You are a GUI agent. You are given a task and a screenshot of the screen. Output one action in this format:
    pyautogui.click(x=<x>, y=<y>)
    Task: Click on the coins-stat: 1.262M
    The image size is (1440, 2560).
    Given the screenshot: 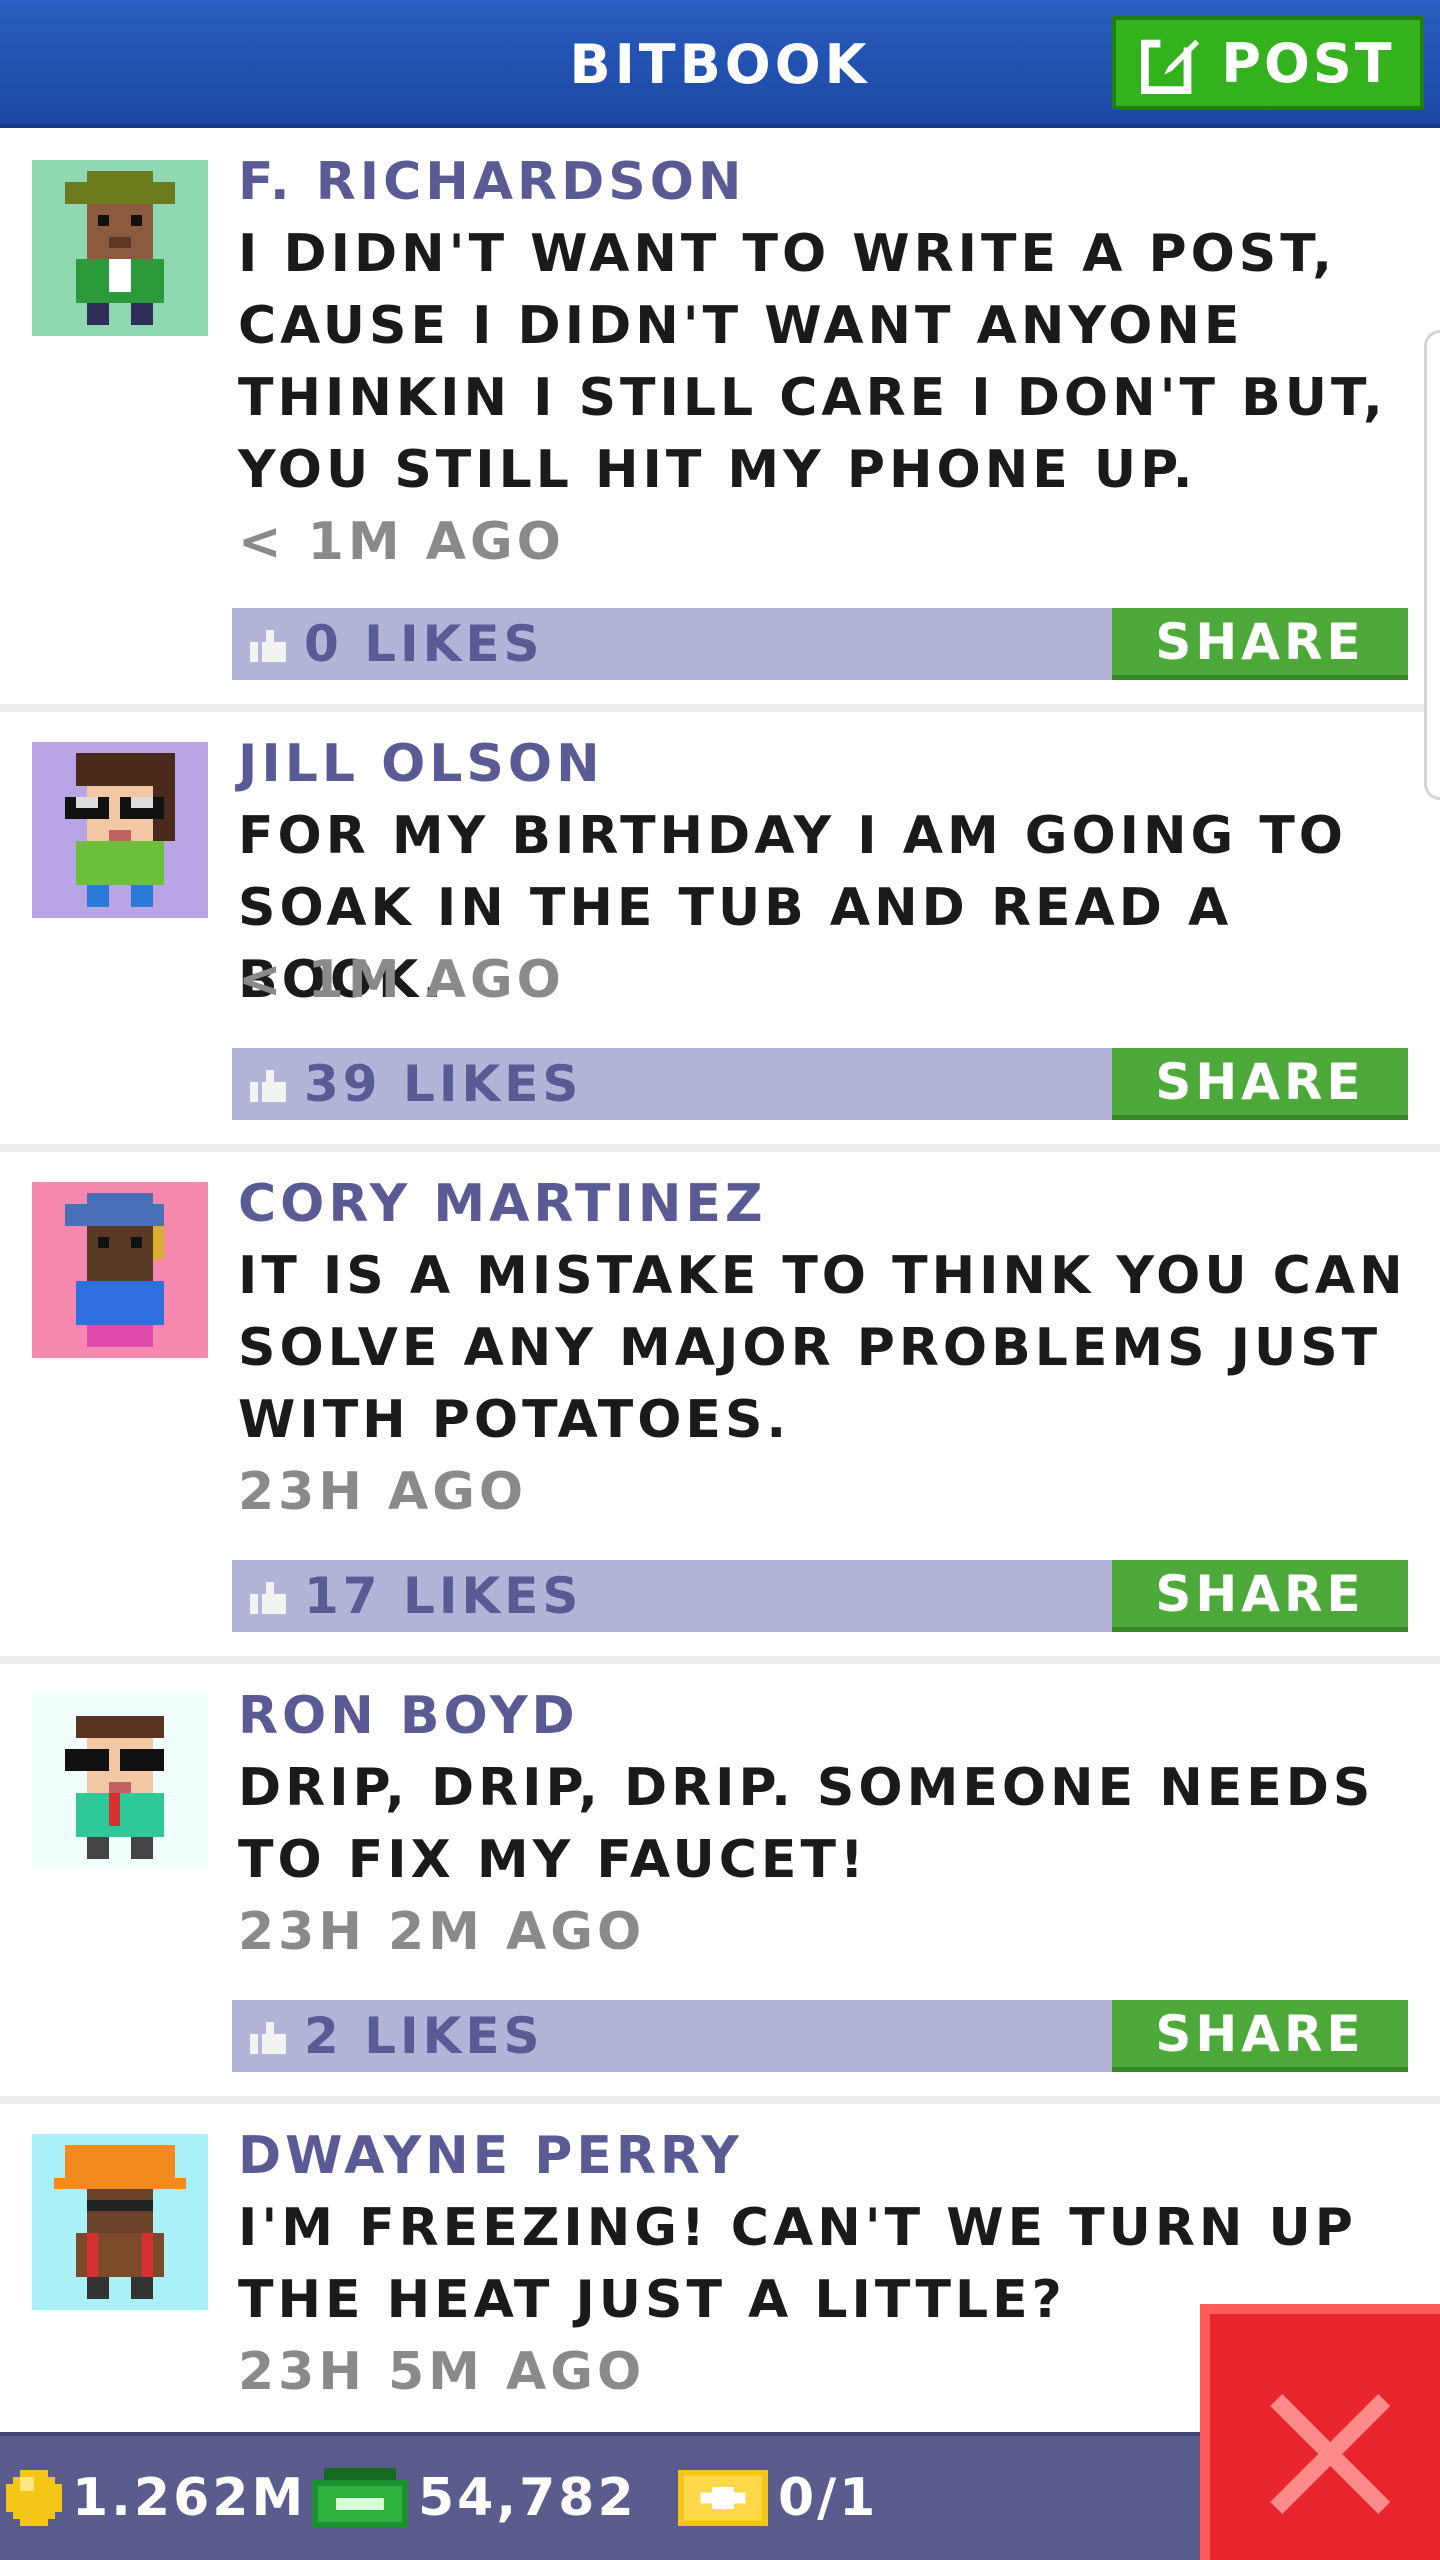 What is the action you would take?
    pyautogui.click(x=156, y=2498)
    